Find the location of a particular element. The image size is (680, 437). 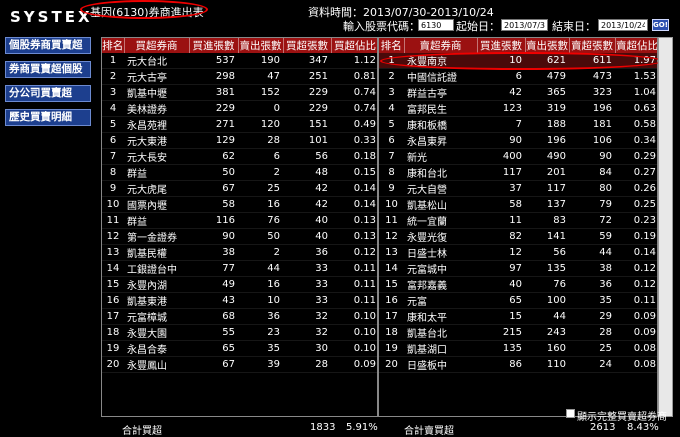

sidebar-item-broker-net-stocks: 券商買賣超個股 is located at coordinates (48, 69).